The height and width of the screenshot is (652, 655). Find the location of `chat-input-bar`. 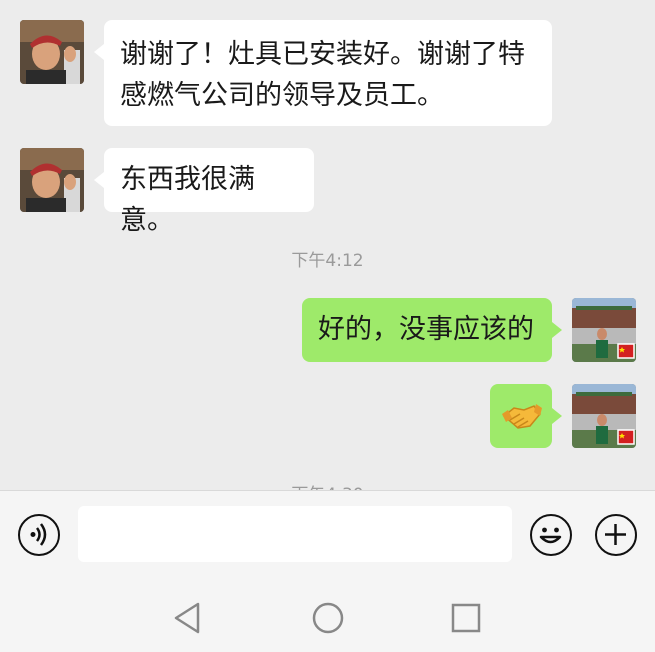

chat-input-bar is located at coordinates (327, 536).